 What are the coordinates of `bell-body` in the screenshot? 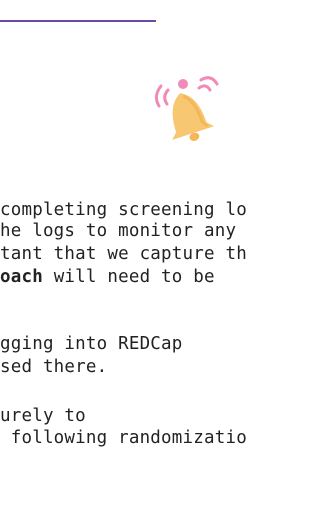 It's located at (193, 116).